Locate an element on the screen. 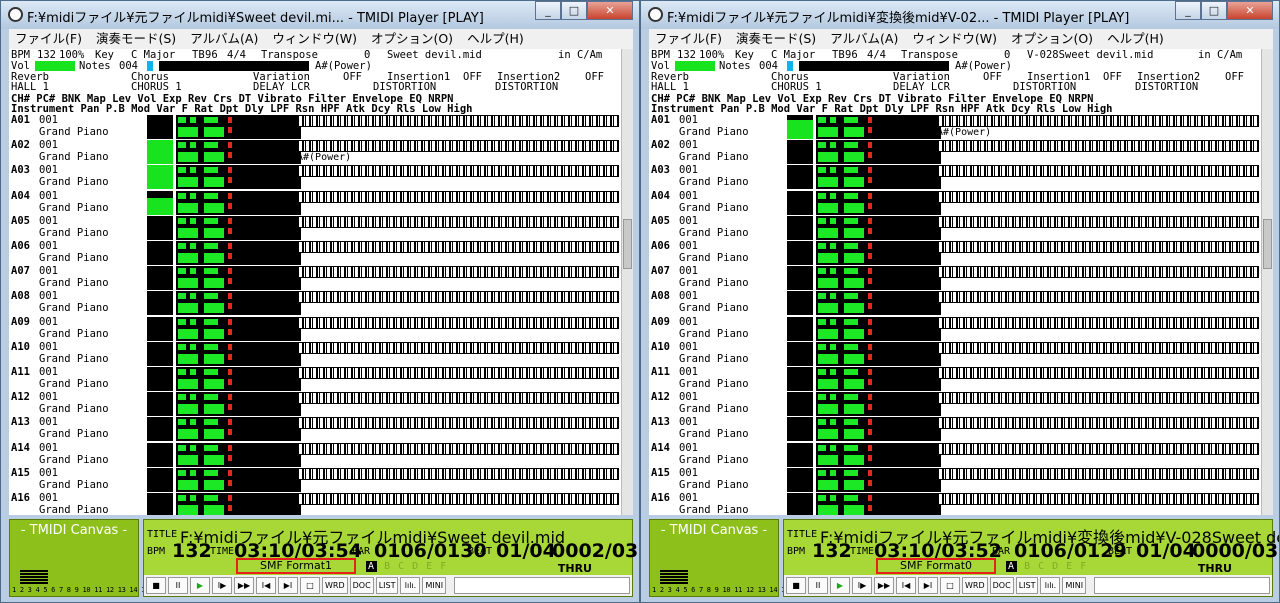  channel-id: A10 is located at coordinates (20, 346).